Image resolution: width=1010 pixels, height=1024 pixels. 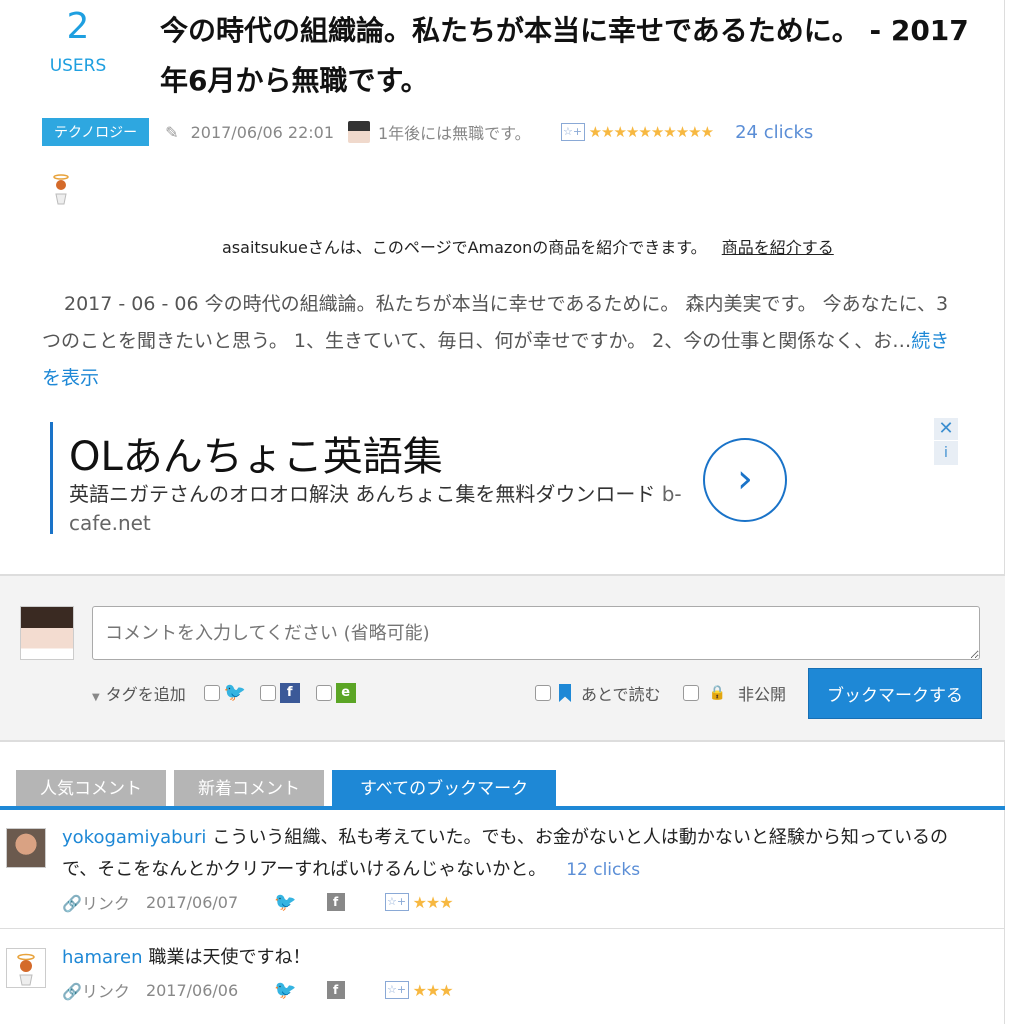 What do you see at coordinates (78, 27) in the screenshot?
I see `users-count: 2` at bounding box center [78, 27].